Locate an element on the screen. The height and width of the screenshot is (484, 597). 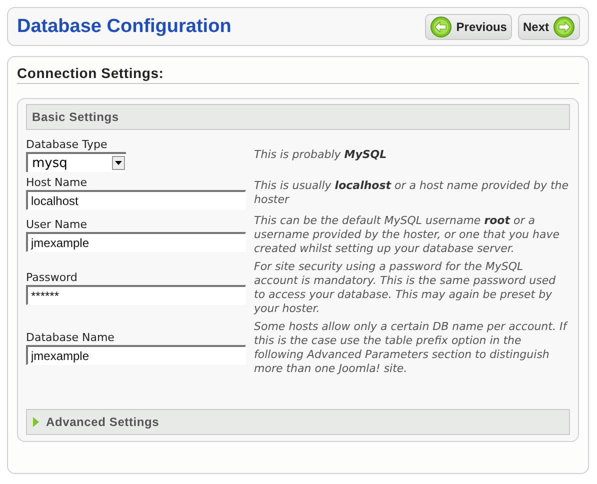
previous-button: Previous is located at coordinates (468, 27).